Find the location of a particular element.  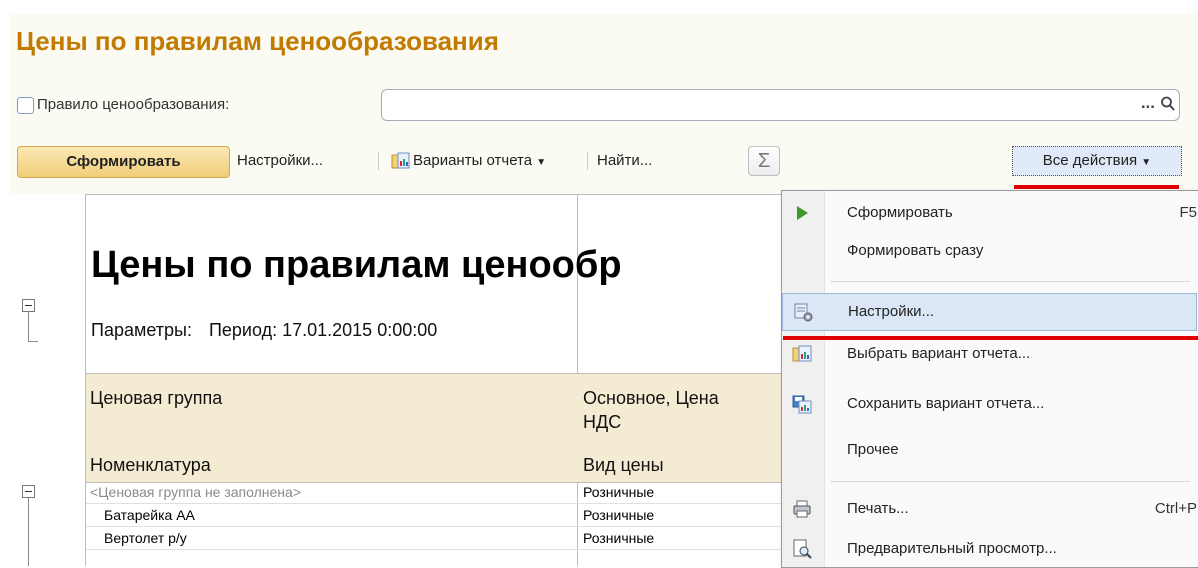

menu-item-shortcut: Ctrl+P is located at coordinates (1175, 508).